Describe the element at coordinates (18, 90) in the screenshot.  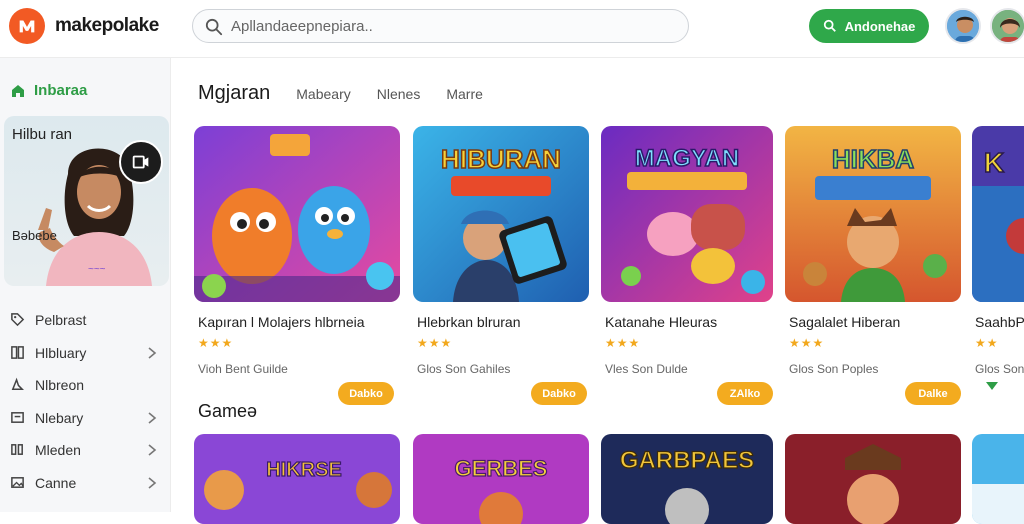
I see `home-icon` at that location.